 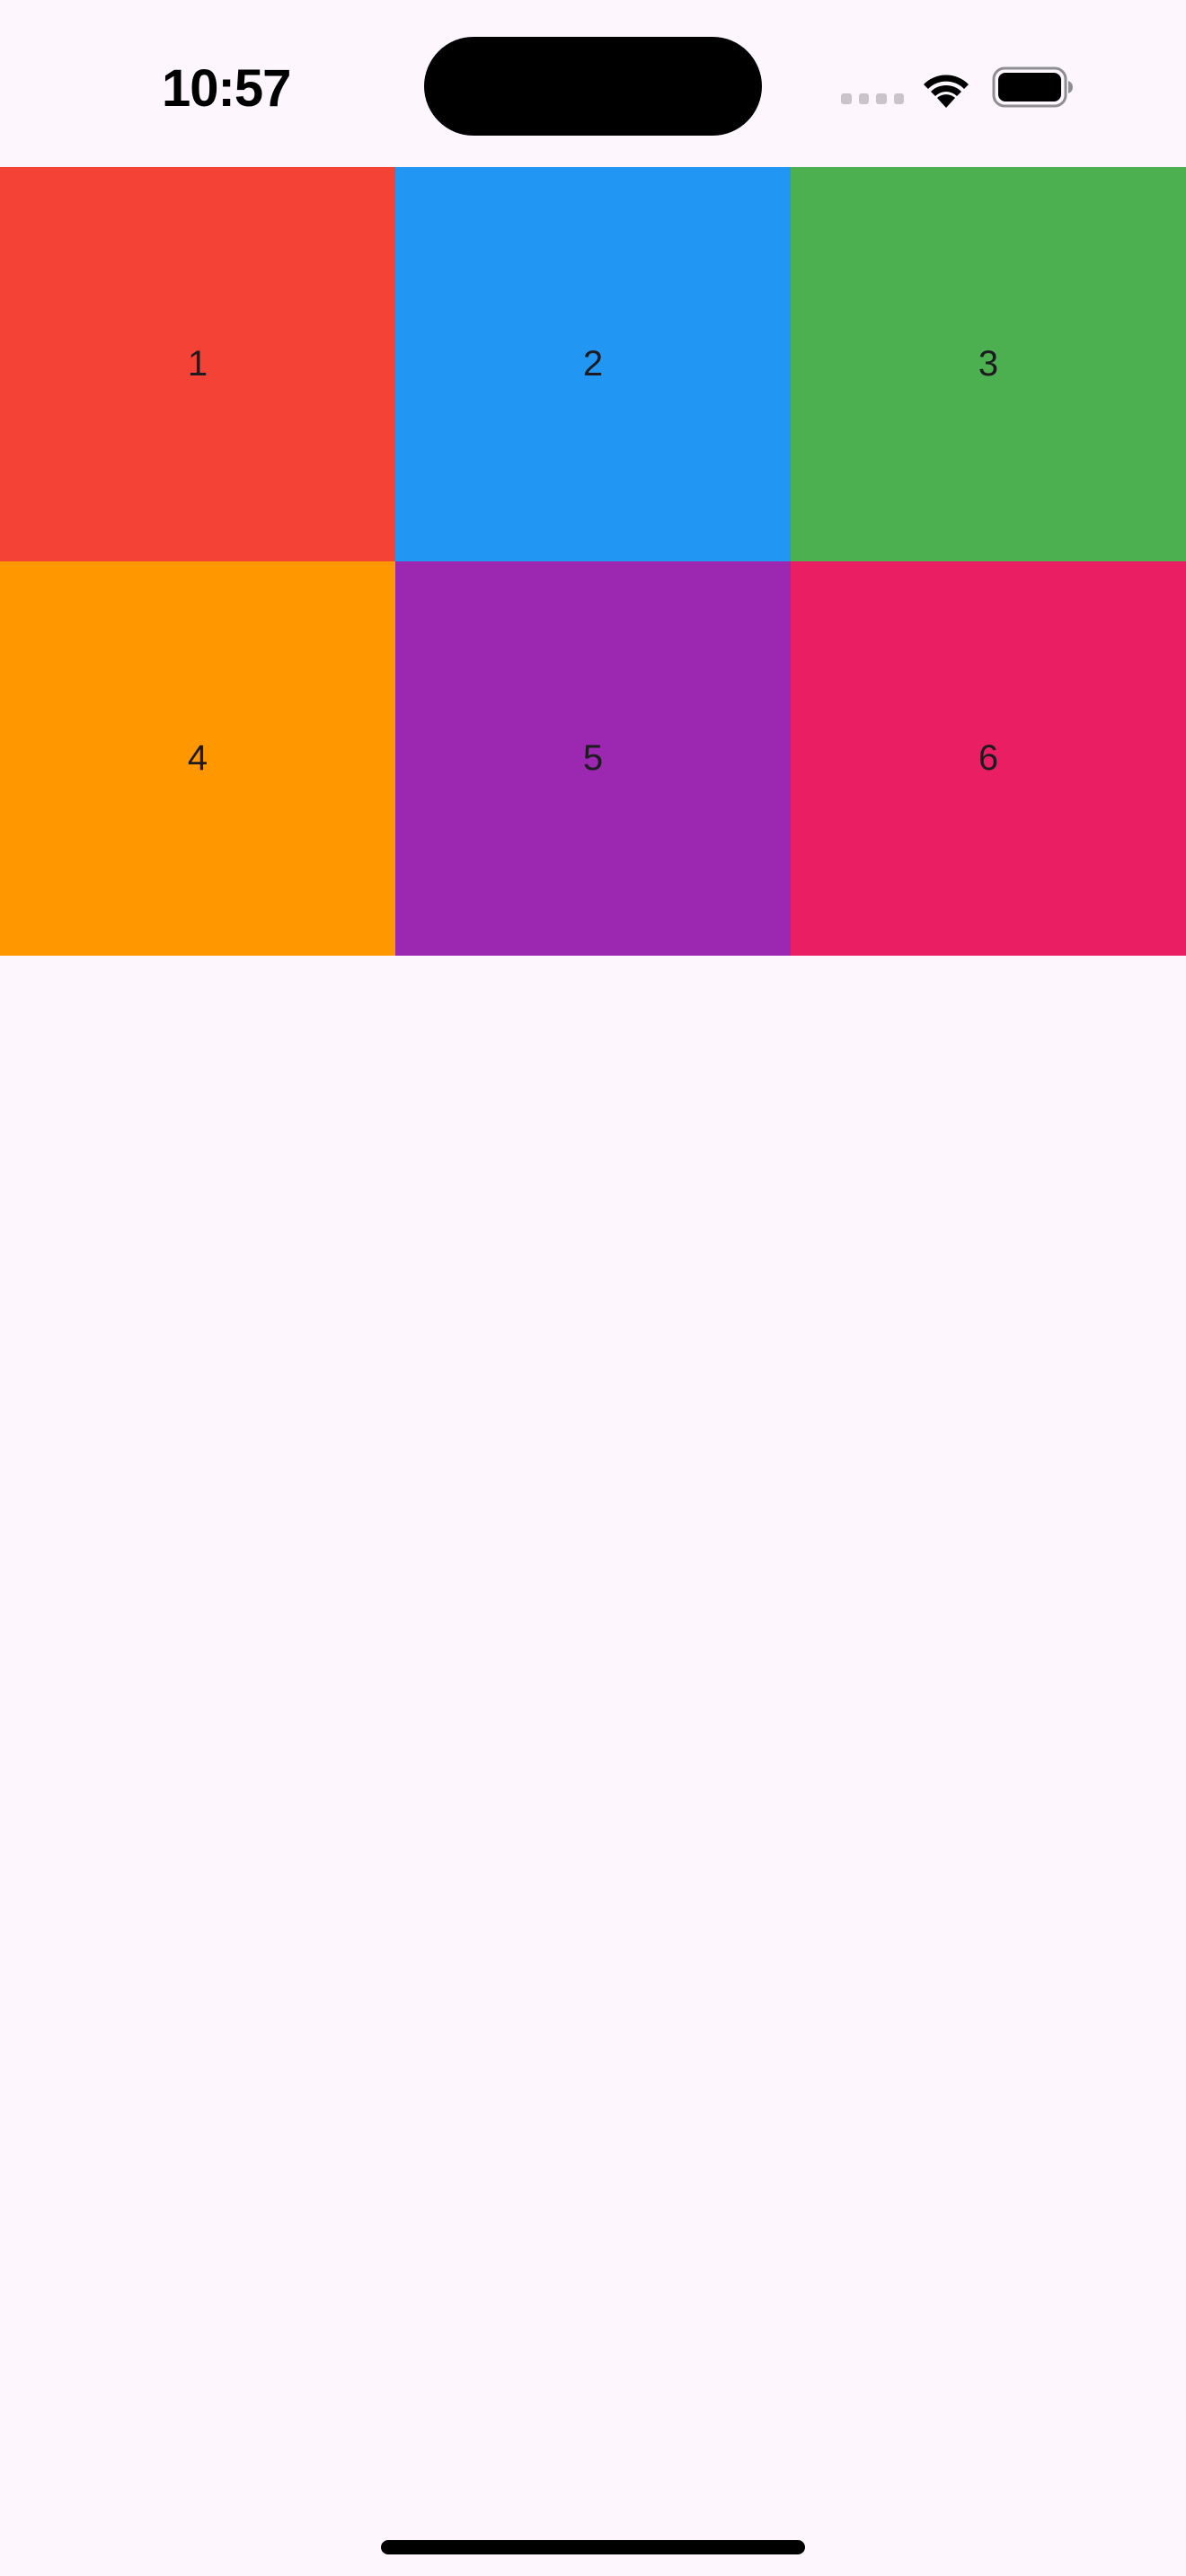 I want to click on grid-tile-1: 1, so click(x=197, y=364).